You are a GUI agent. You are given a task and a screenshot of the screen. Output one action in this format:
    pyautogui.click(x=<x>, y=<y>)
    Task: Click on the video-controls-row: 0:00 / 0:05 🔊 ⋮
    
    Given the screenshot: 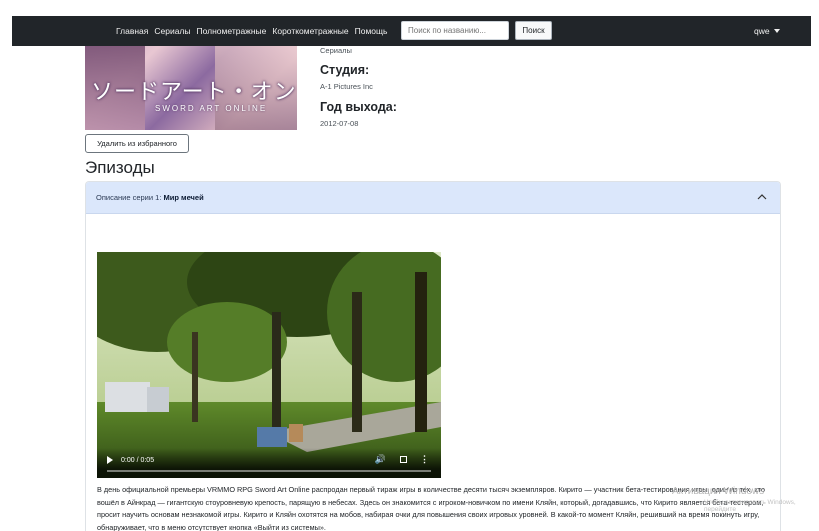 What is the action you would take?
    pyautogui.click(x=269, y=460)
    